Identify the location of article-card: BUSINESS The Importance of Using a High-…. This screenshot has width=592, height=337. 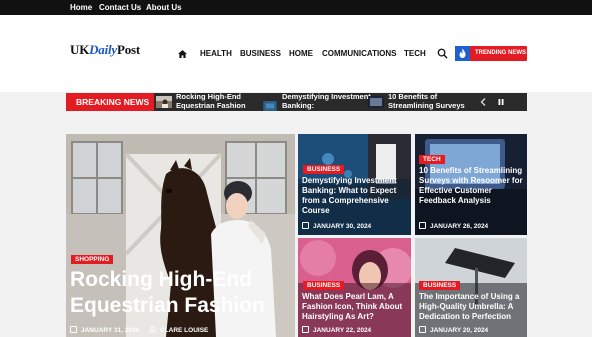
(471, 287).